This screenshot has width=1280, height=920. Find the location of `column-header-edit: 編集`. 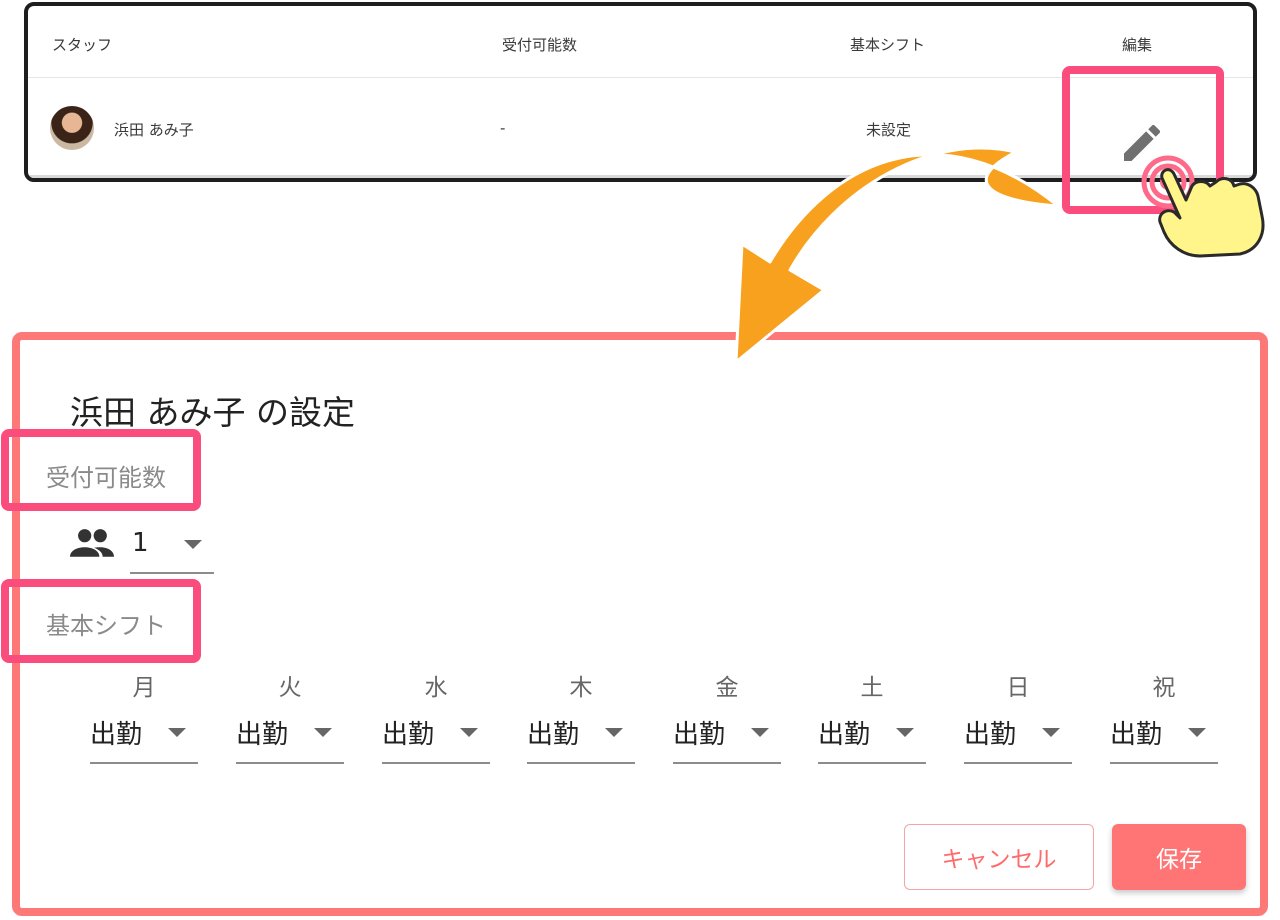

column-header-edit: 編集 is located at coordinates (1137, 45).